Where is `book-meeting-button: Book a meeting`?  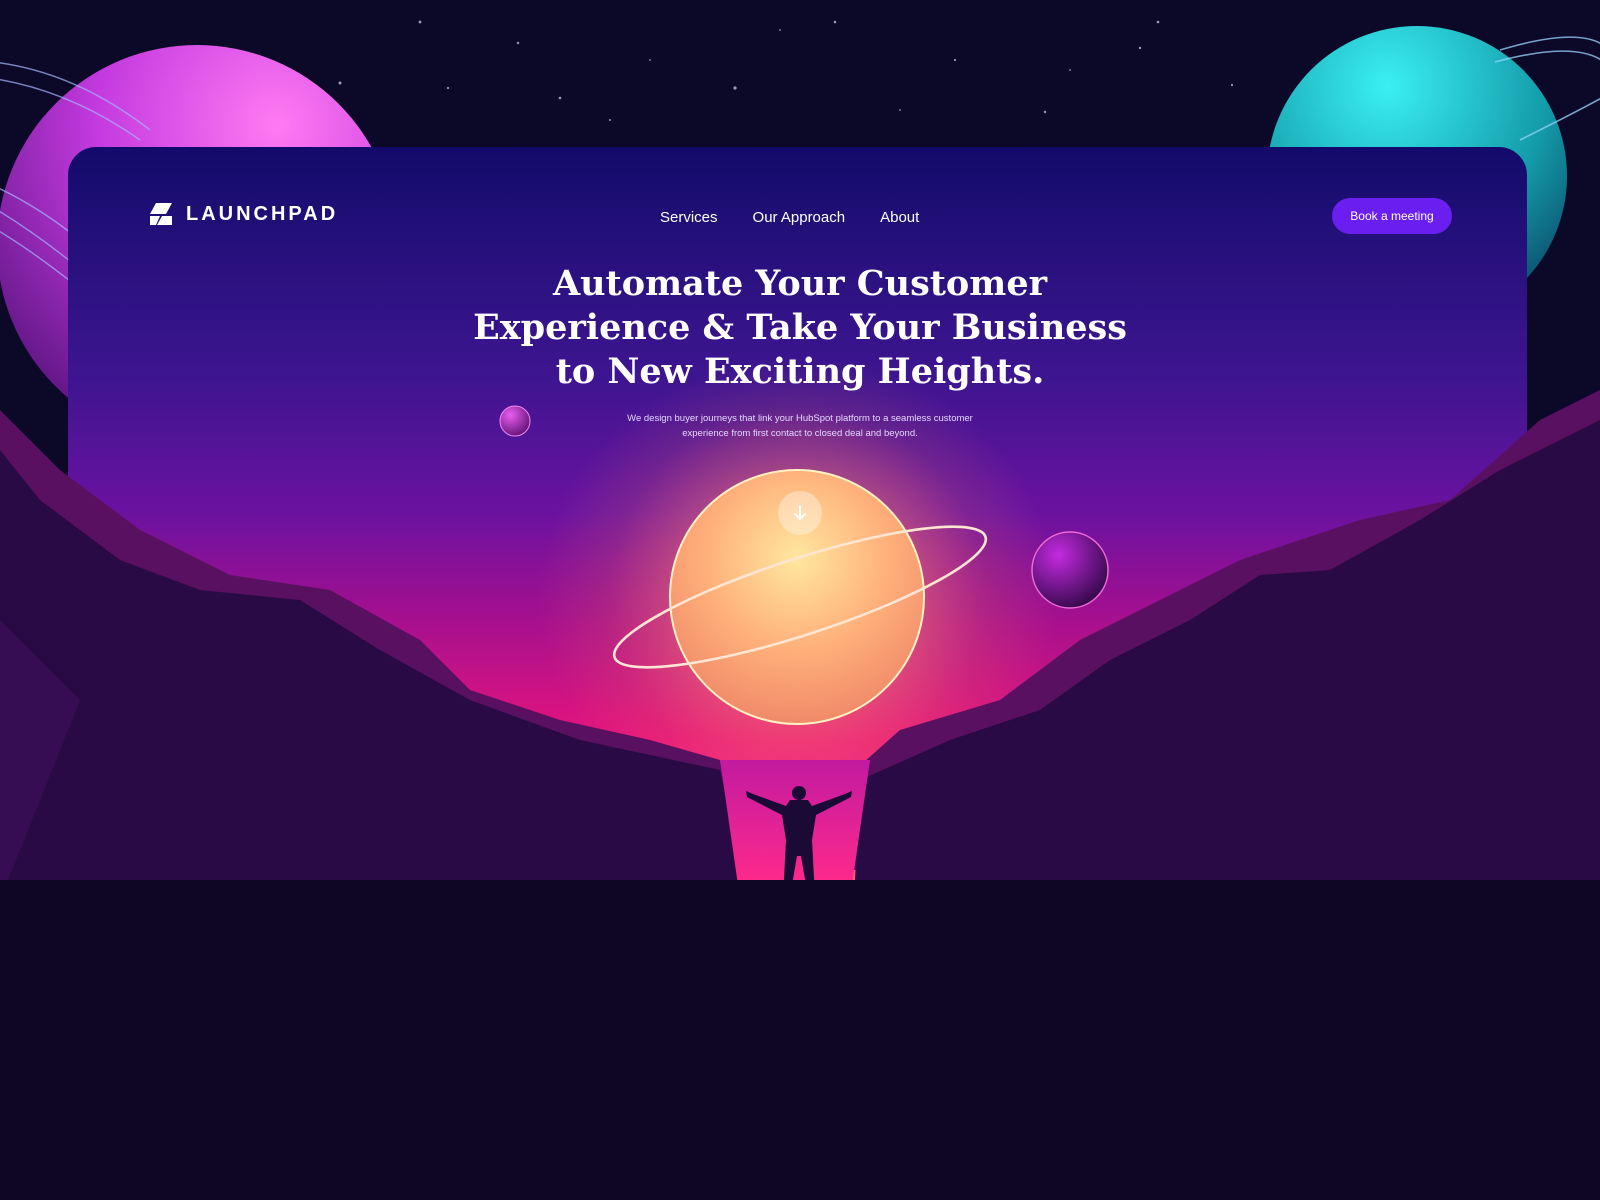 book-meeting-button: Book a meeting is located at coordinates (1392, 216).